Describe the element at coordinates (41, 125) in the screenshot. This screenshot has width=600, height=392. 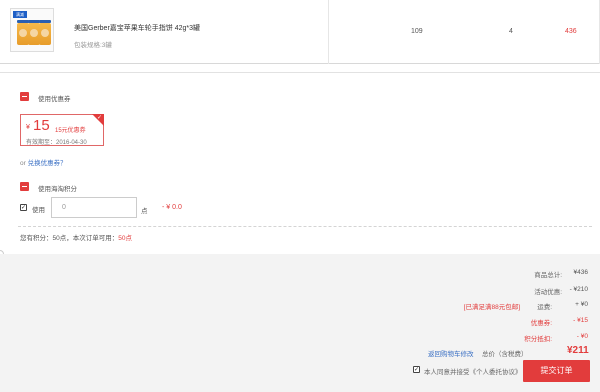
I see `coupon-amount: 15` at that location.